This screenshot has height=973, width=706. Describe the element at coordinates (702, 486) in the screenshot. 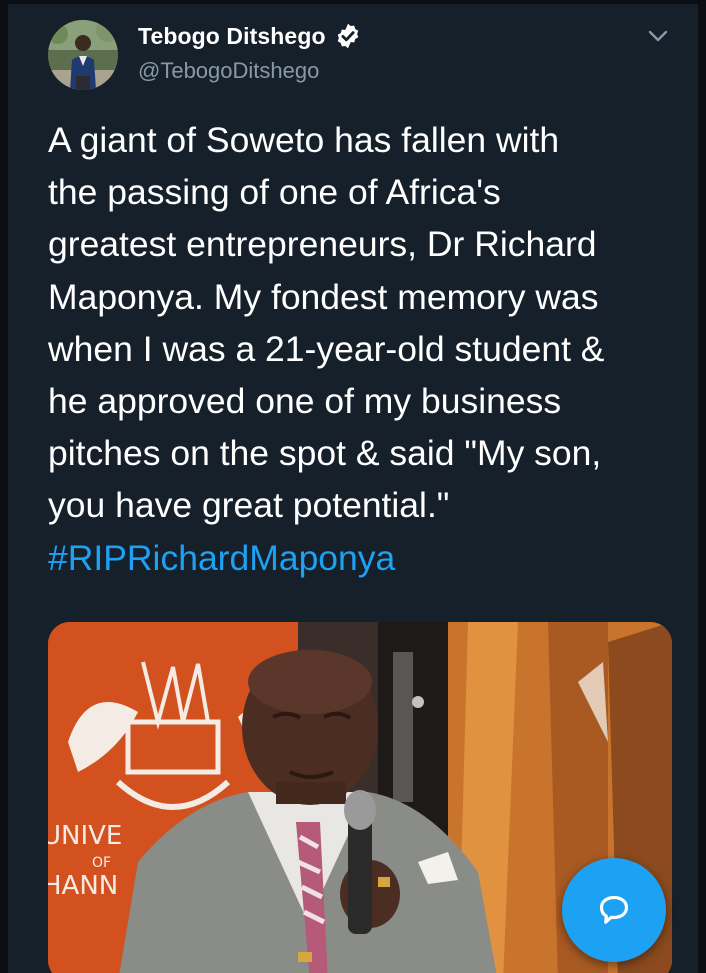

I see `screen-edge-right` at that location.